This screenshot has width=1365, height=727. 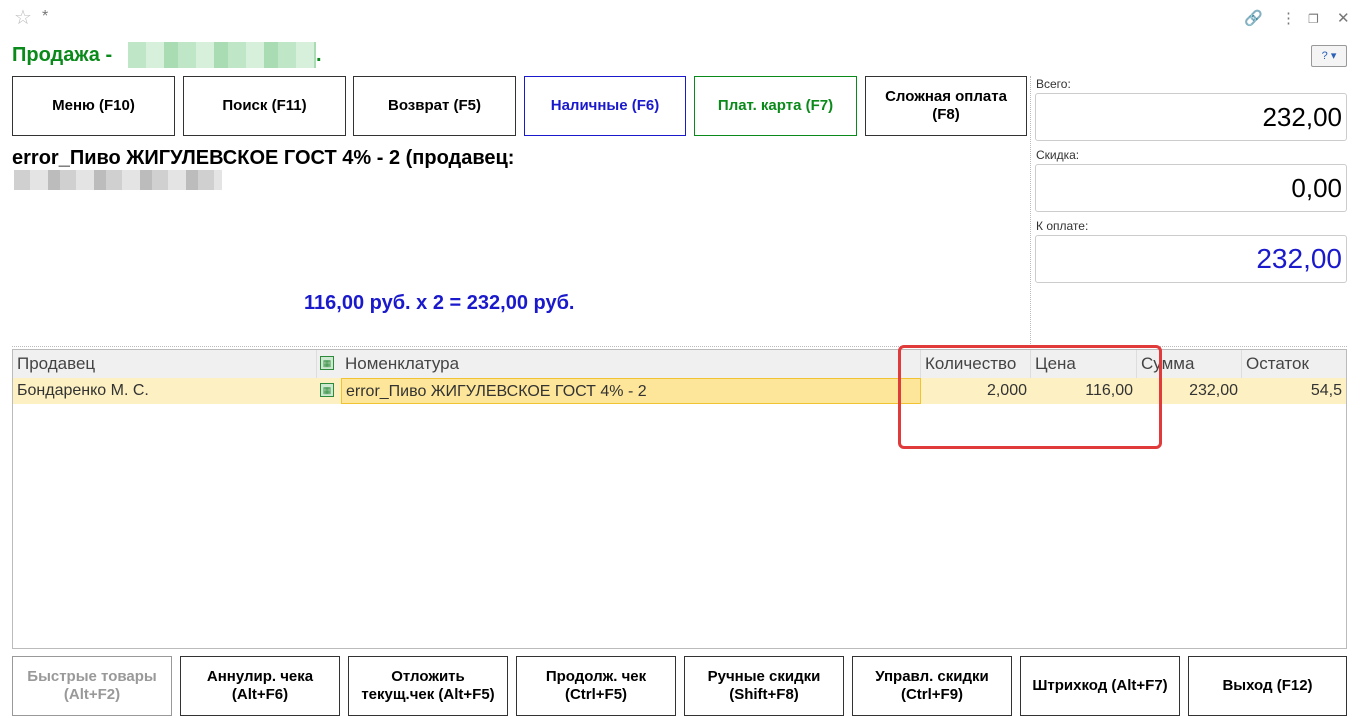 I want to click on continue-receipt-button: Продолж. чек (Ctrl+F5), so click(x=596, y=686).